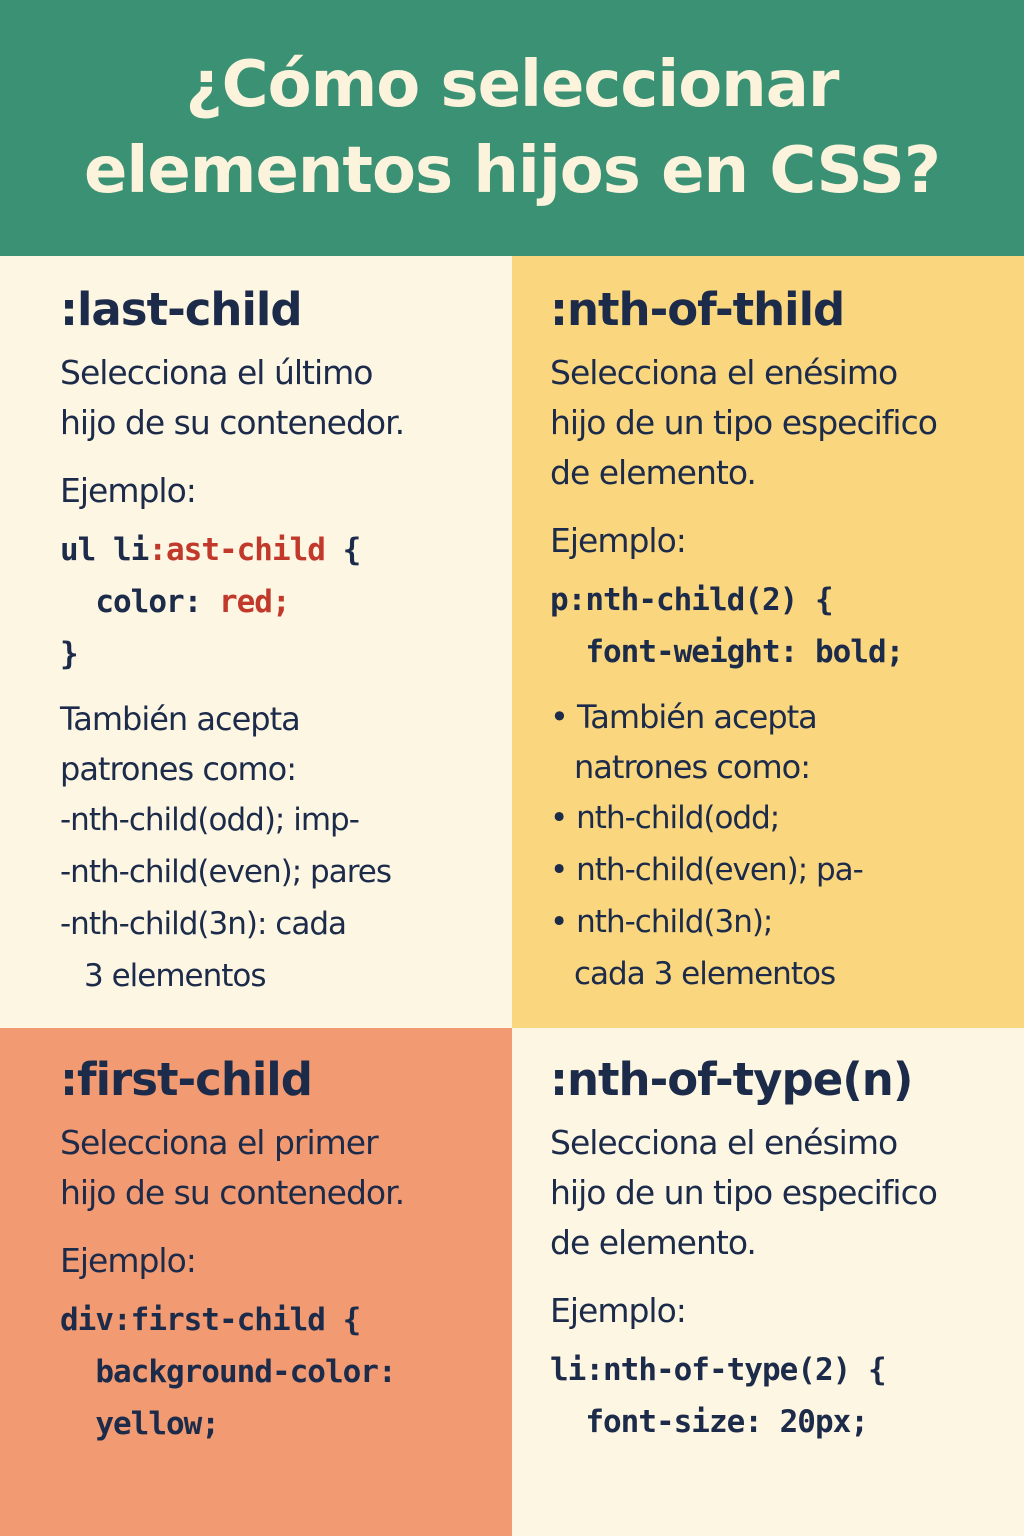 The width and height of the screenshot is (1024, 1536). I want to click on code-example: ul li:ast-child { color: red; }, so click(286, 602).